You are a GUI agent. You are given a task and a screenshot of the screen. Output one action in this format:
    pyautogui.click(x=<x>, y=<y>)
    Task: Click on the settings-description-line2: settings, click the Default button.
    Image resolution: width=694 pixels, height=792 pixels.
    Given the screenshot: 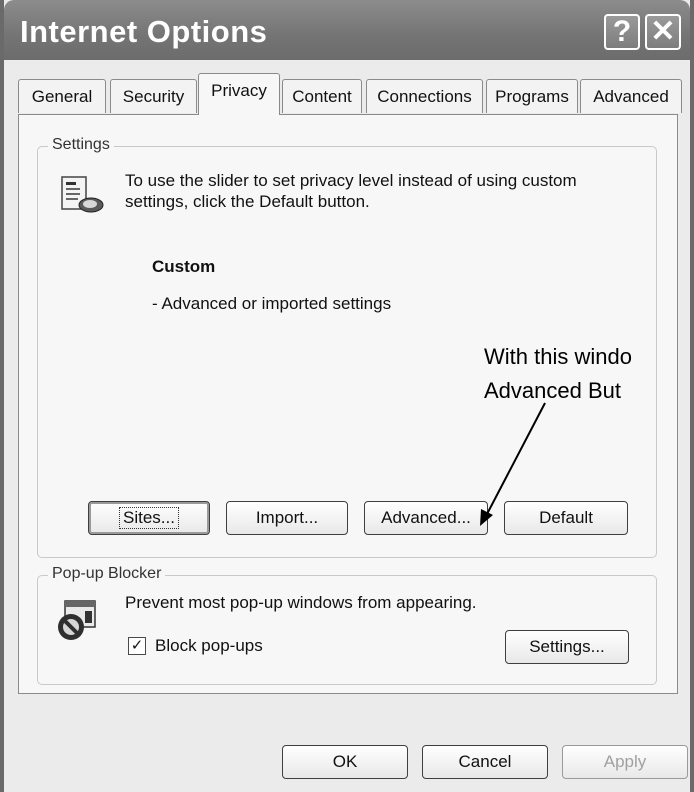 What is the action you would take?
    pyautogui.click(x=247, y=201)
    